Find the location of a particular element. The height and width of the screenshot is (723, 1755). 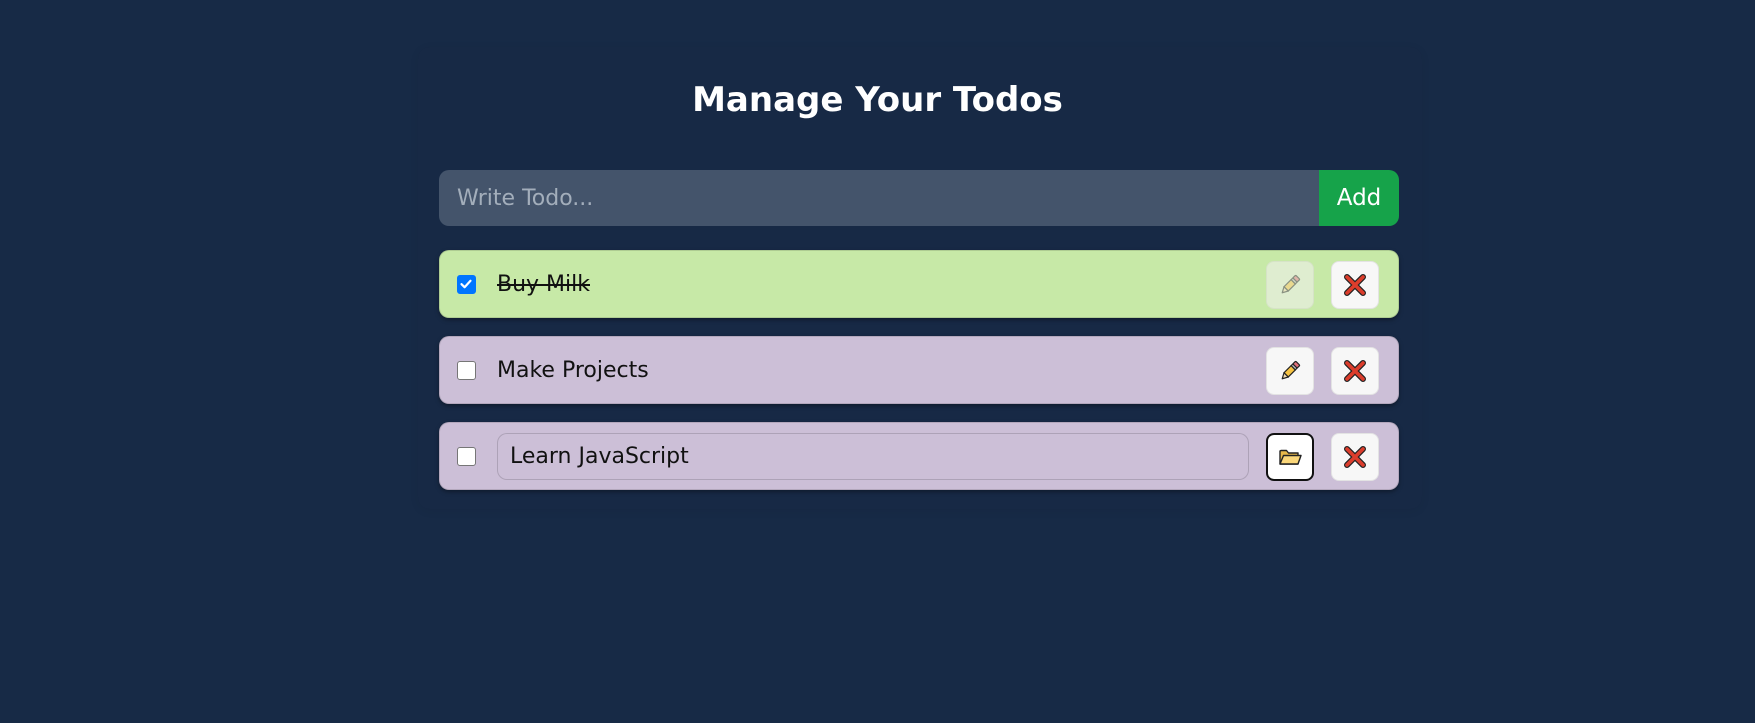

folder-icon is located at coordinates (1290, 457).